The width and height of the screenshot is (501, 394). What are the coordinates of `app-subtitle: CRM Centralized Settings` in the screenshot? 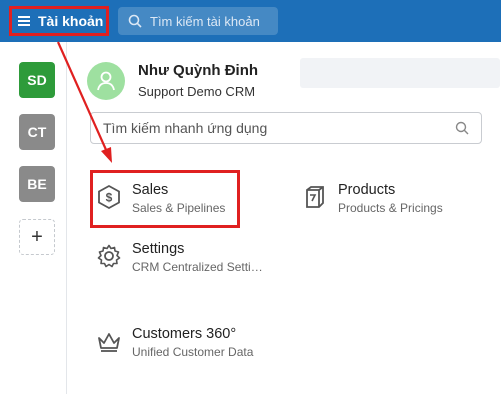 It's located at (200, 267).